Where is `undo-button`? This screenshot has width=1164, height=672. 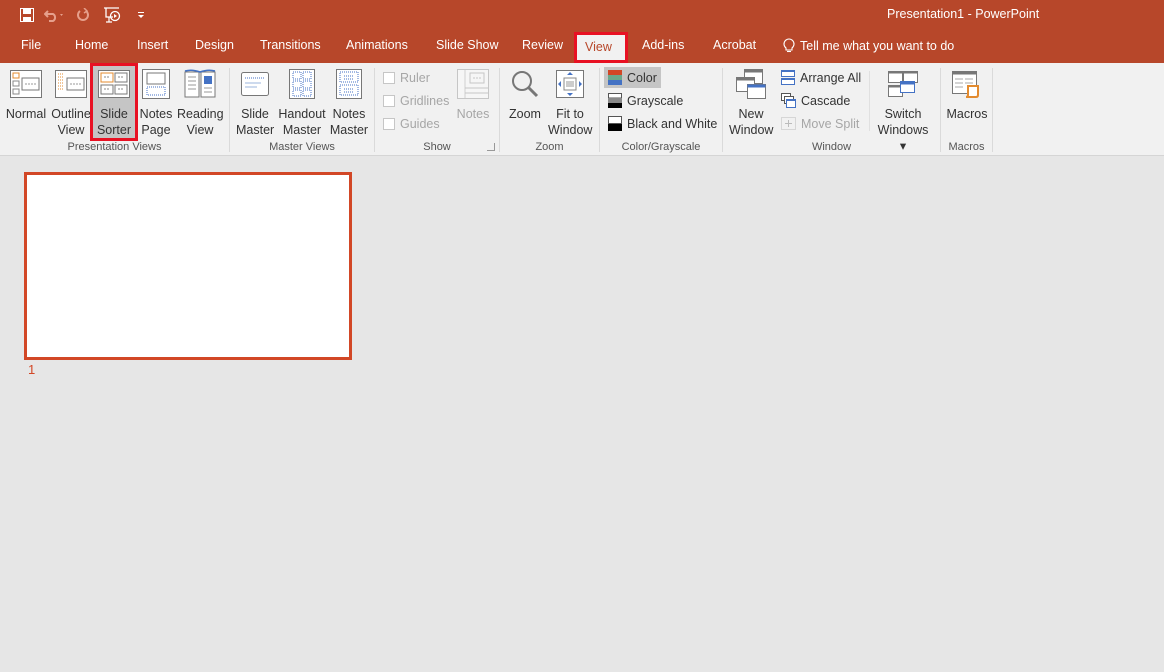
undo-button is located at coordinates (55, 15).